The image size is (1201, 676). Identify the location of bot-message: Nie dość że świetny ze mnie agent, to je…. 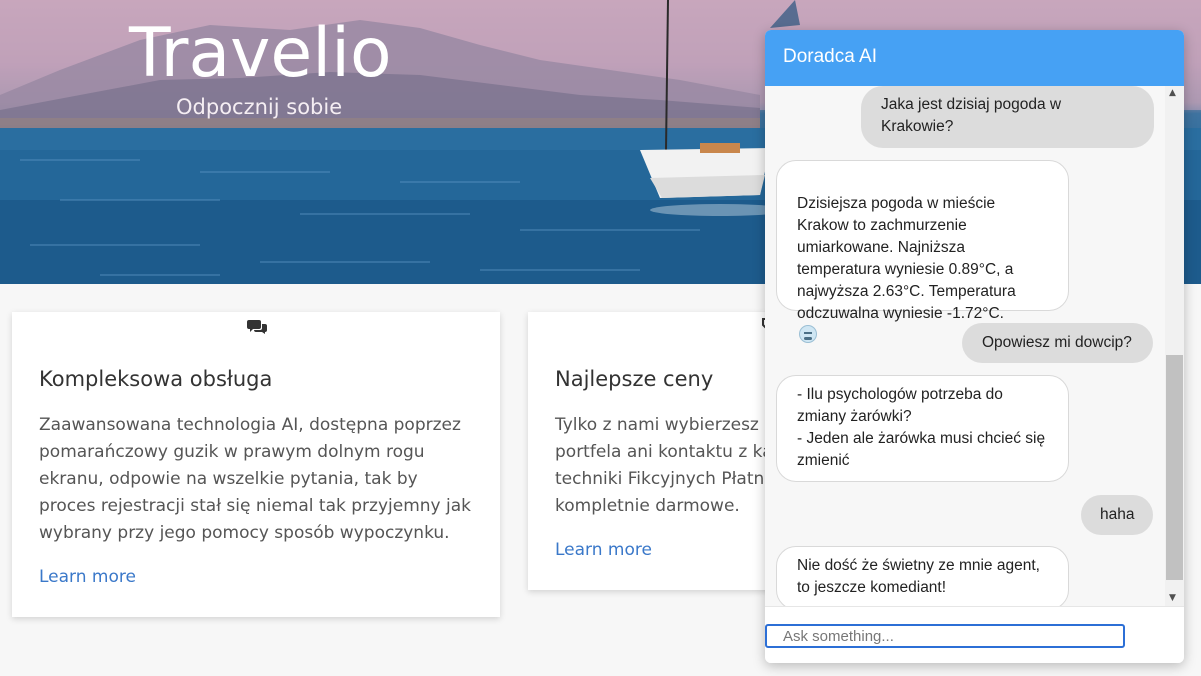
(922, 576).